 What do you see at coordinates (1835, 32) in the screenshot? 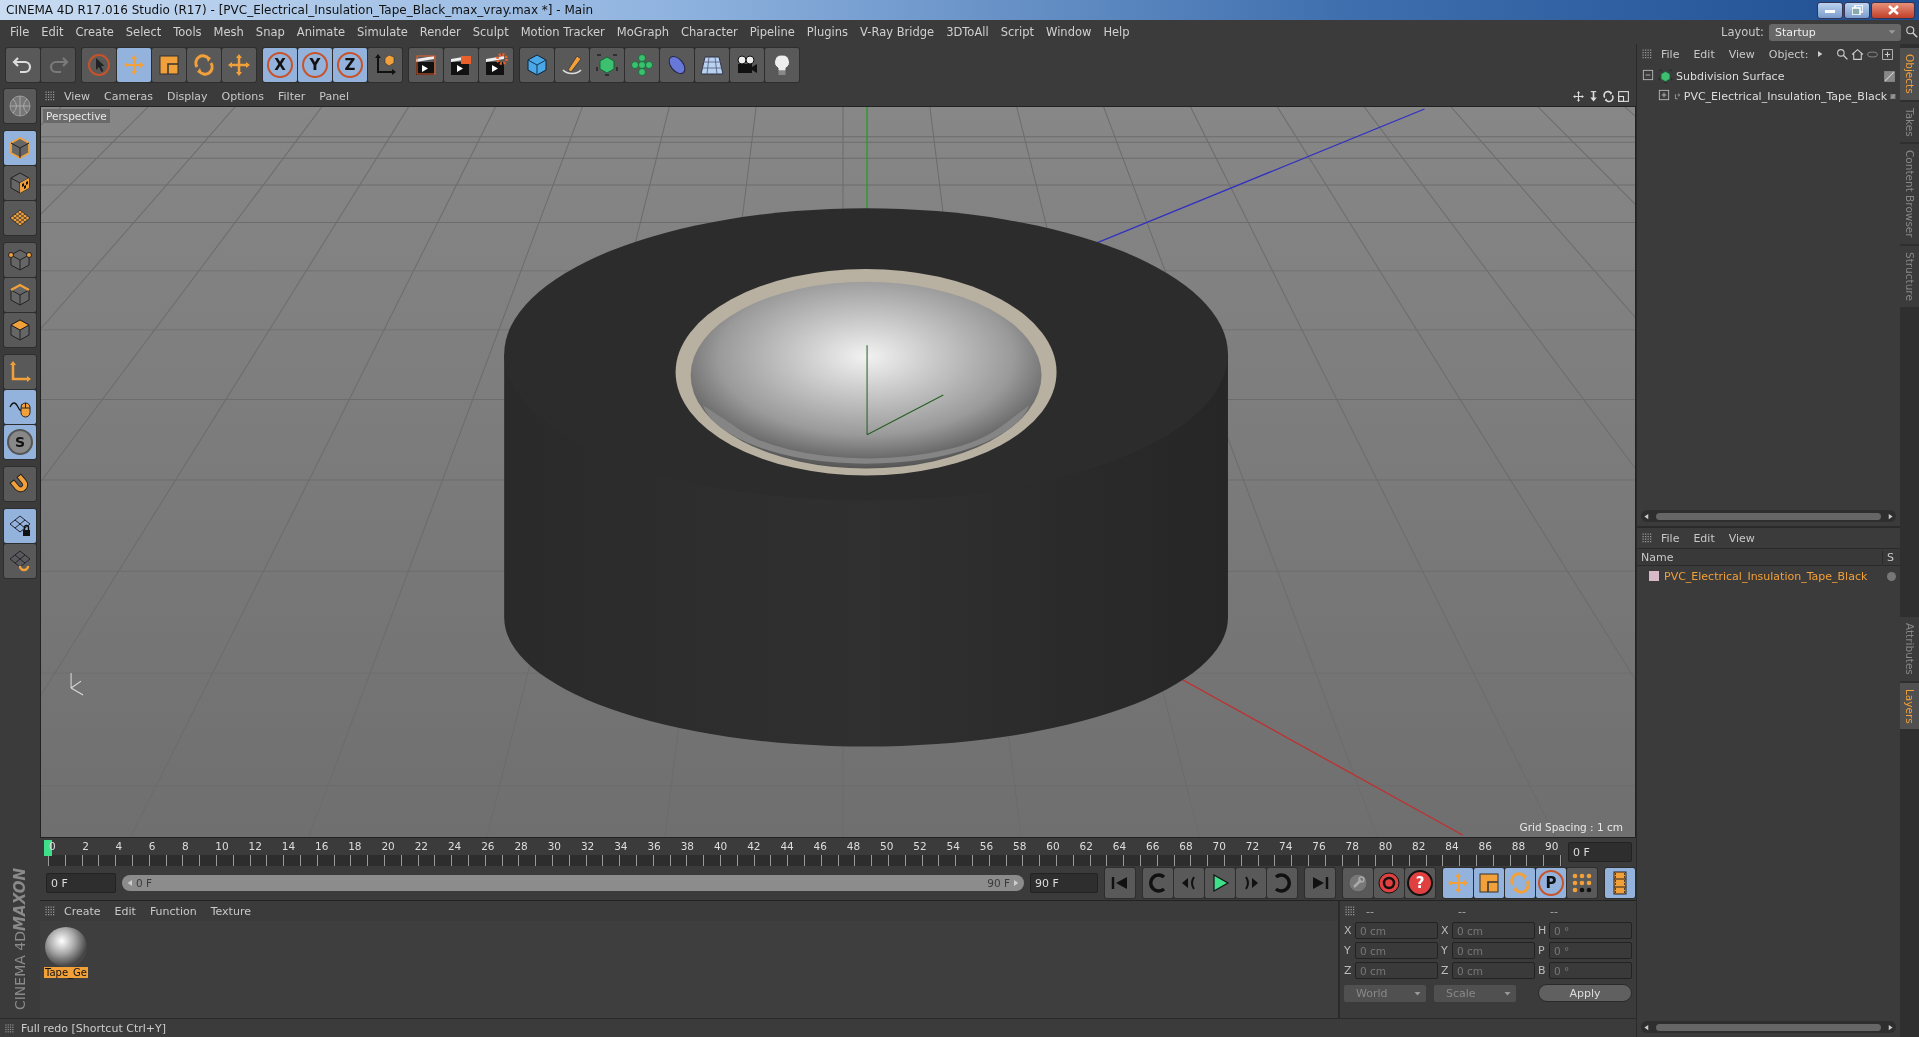
I see `layout-dropdown: Startup` at bounding box center [1835, 32].